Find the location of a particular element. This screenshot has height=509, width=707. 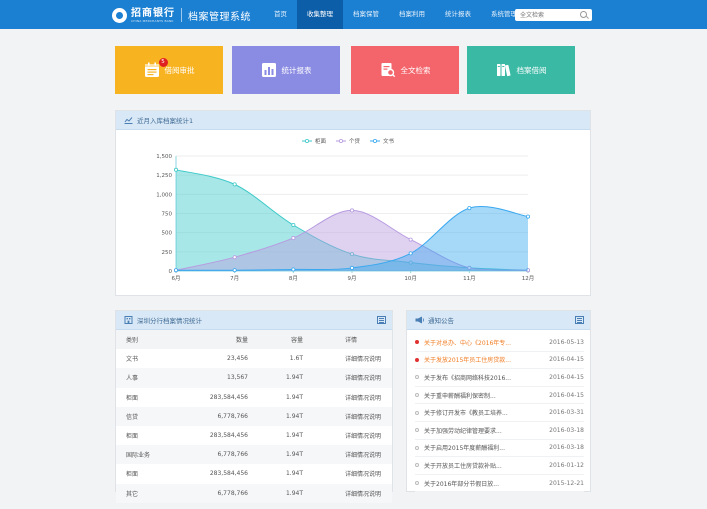

cell-category: 文书 is located at coordinates (132, 360).